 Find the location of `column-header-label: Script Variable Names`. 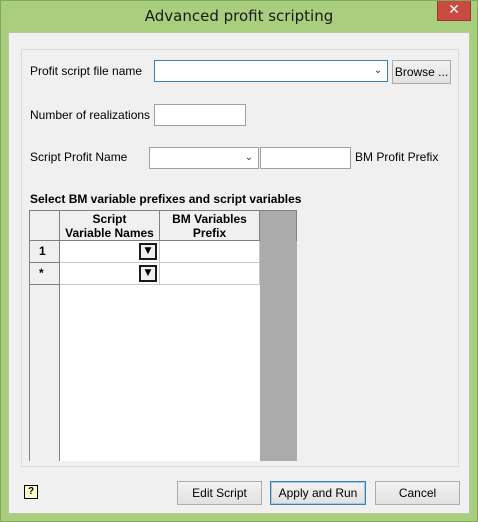

column-header-label: Script Variable Names is located at coordinates (109, 226).